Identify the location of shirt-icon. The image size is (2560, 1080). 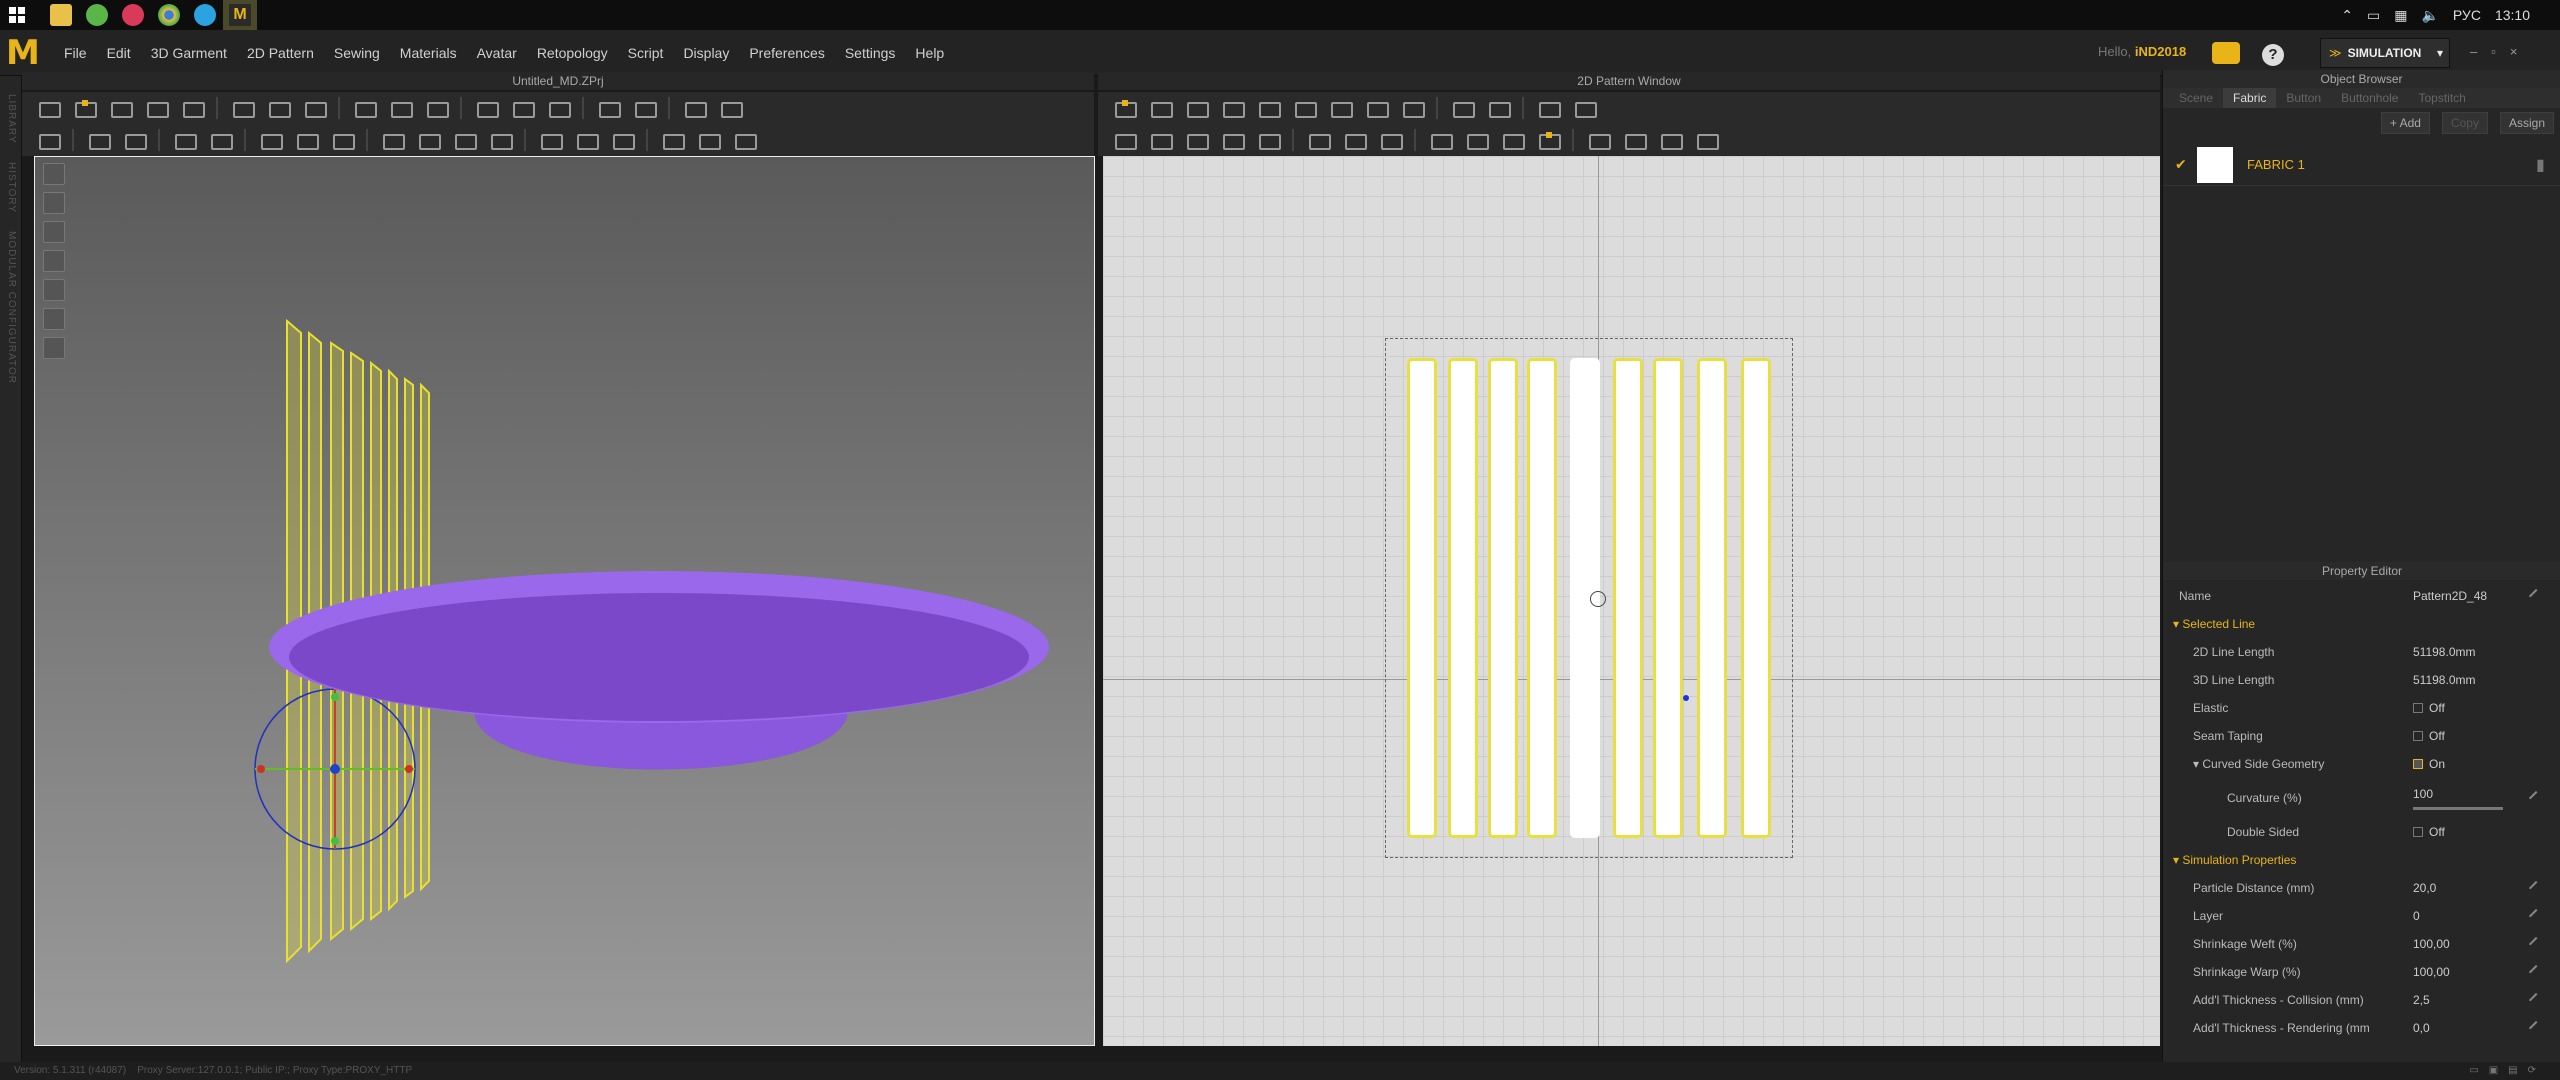
(672, 140).